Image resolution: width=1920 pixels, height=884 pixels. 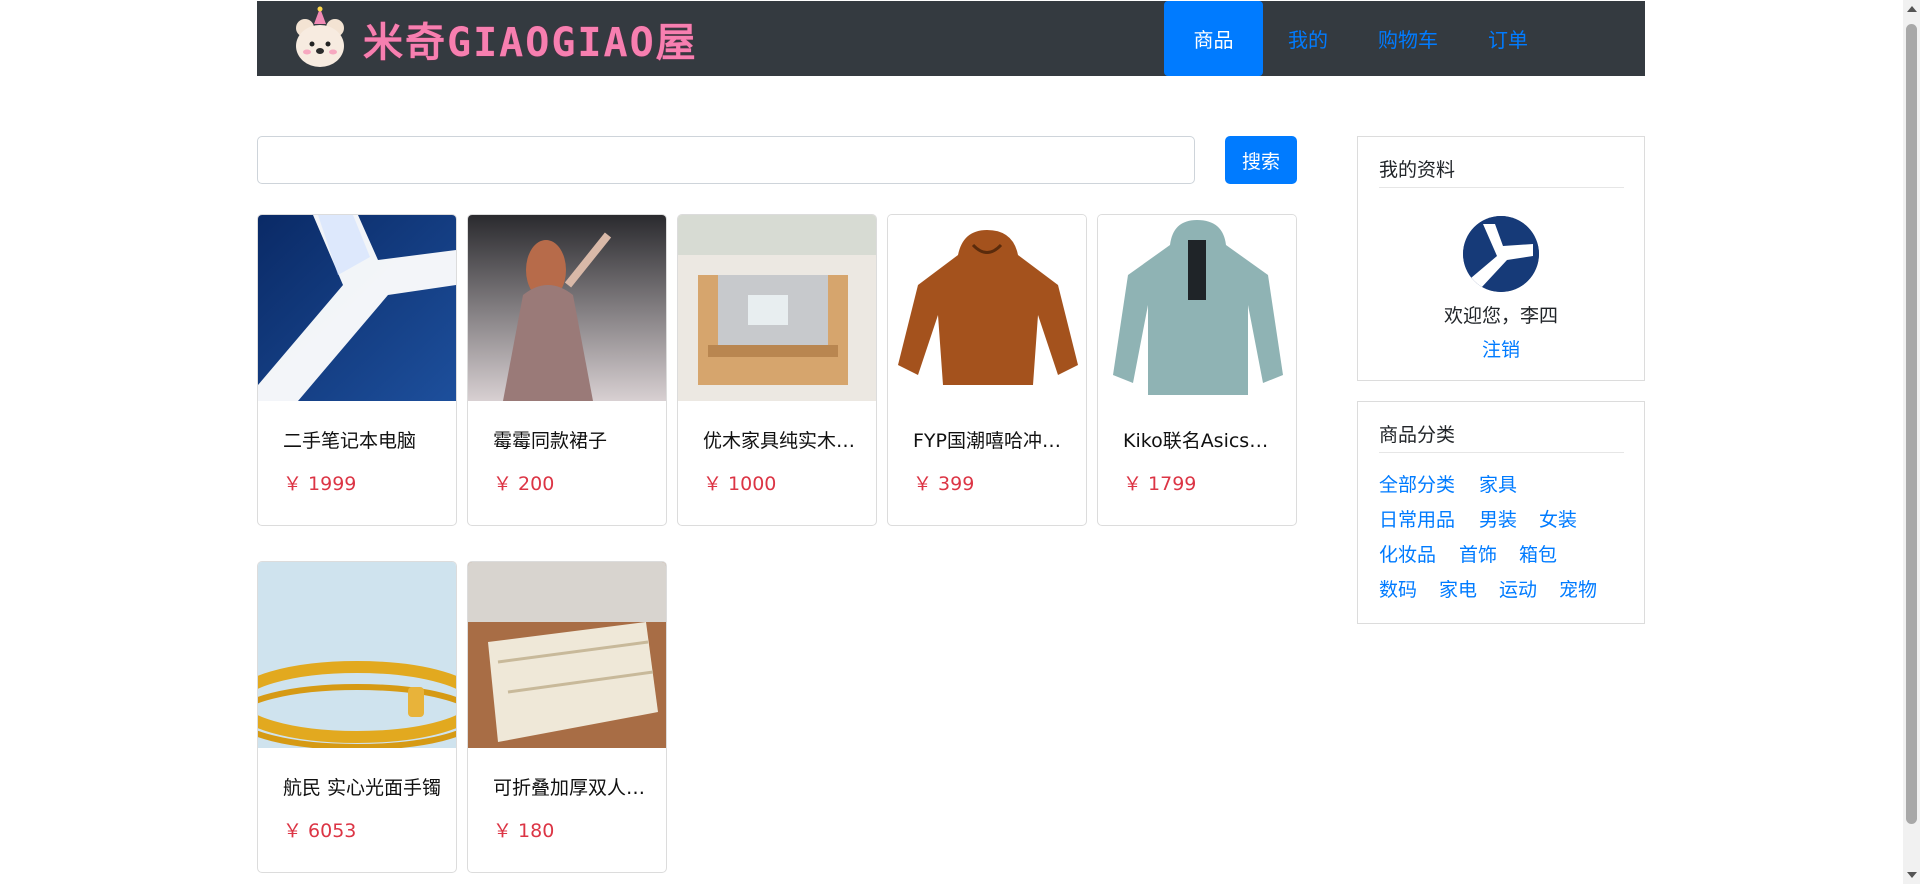 I want to click on brand: 米奇GIAOGIAO屋, so click(x=492, y=38).